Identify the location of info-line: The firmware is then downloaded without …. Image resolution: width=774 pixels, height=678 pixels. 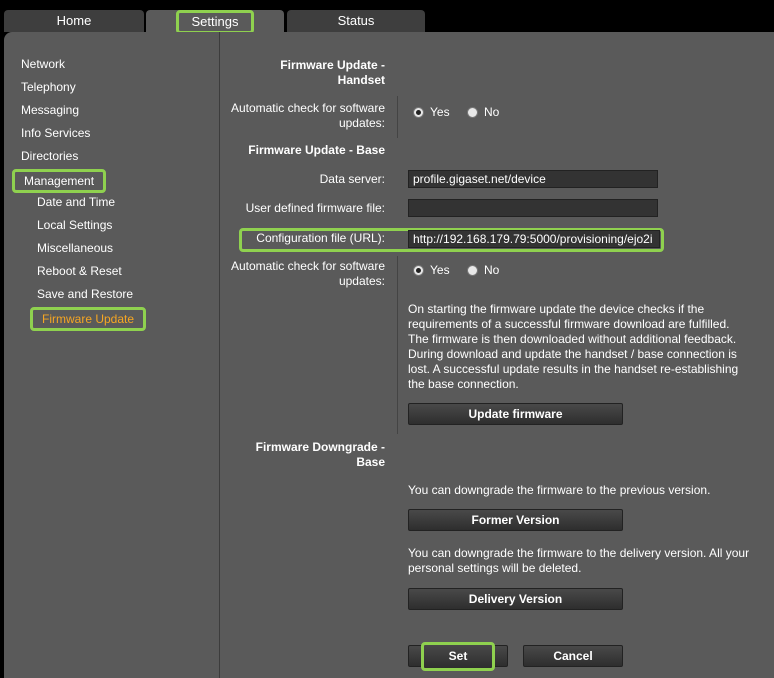
(572, 339).